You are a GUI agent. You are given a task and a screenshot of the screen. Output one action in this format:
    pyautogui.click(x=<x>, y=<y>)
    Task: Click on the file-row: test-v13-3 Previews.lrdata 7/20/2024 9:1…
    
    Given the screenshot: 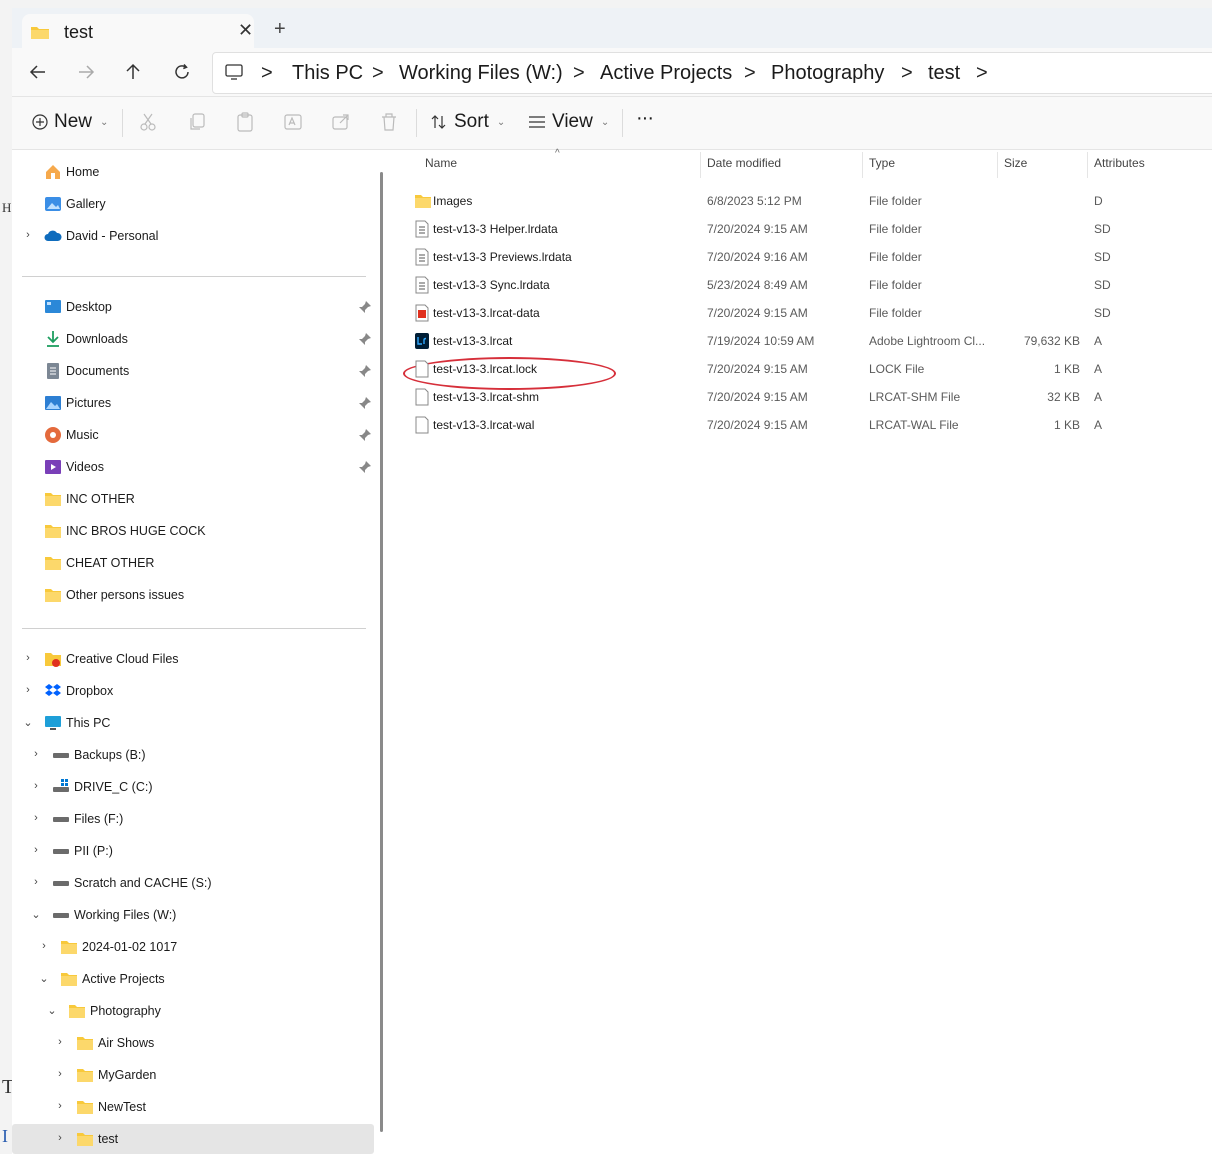 What is the action you would take?
    pyautogui.click(x=804, y=257)
    